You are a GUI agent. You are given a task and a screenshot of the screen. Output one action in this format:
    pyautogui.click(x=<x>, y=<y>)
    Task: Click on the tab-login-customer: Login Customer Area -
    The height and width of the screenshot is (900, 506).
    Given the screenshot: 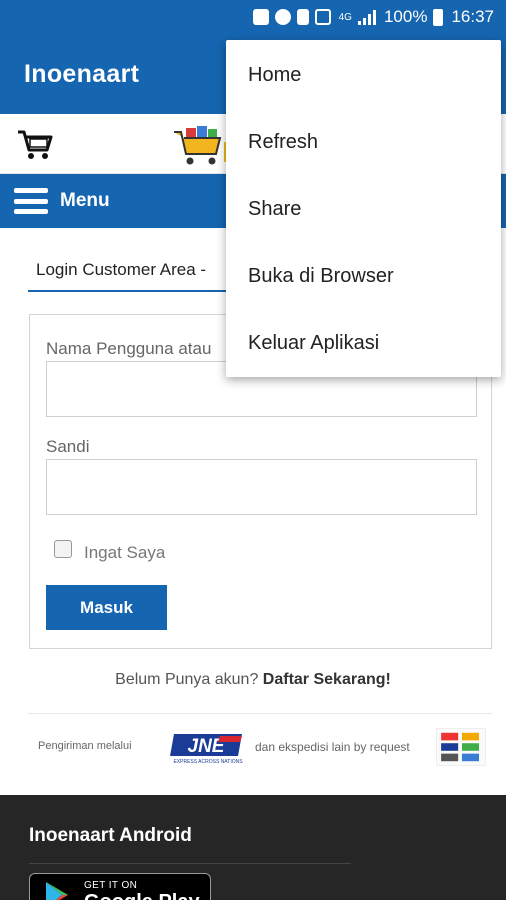 What is the action you would take?
    pyautogui.click(x=140, y=272)
    